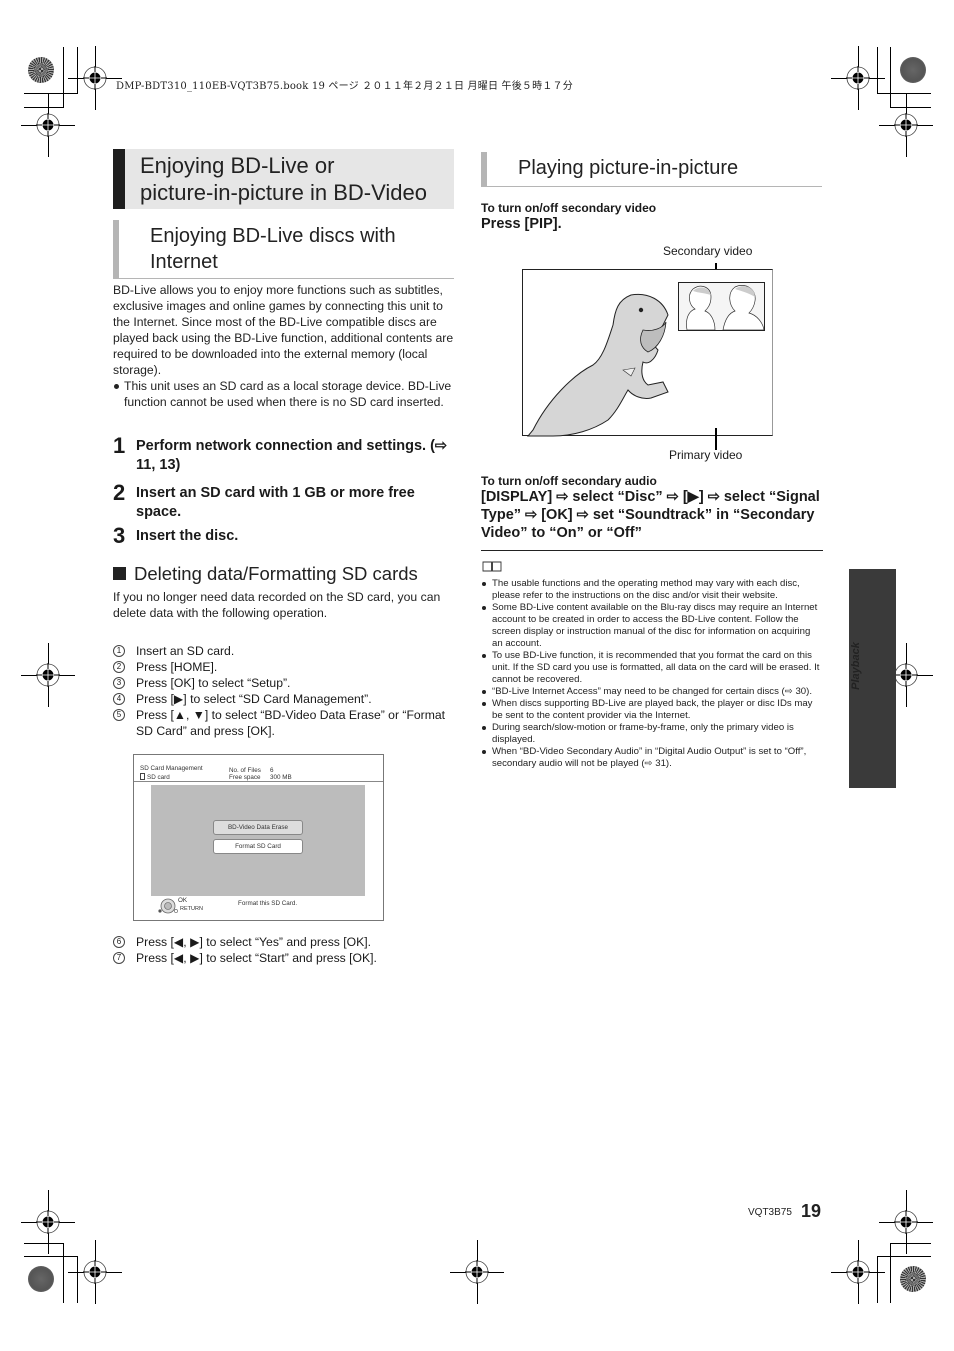 The height and width of the screenshot is (1351, 954). What do you see at coordinates (119, 715) in the screenshot?
I see `circled-number-icon: 5` at bounding box center [119, 715].